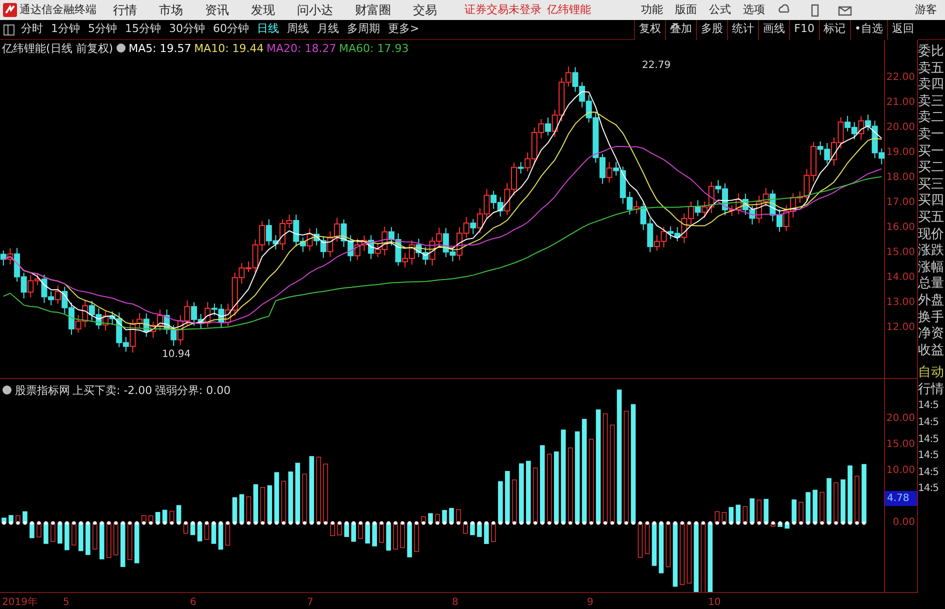 The height and width of the screenshot is (609, 945). Describe the element at coordinates (373, 10) in the screenshot. I see `menu-item: 财富圈` at that location.